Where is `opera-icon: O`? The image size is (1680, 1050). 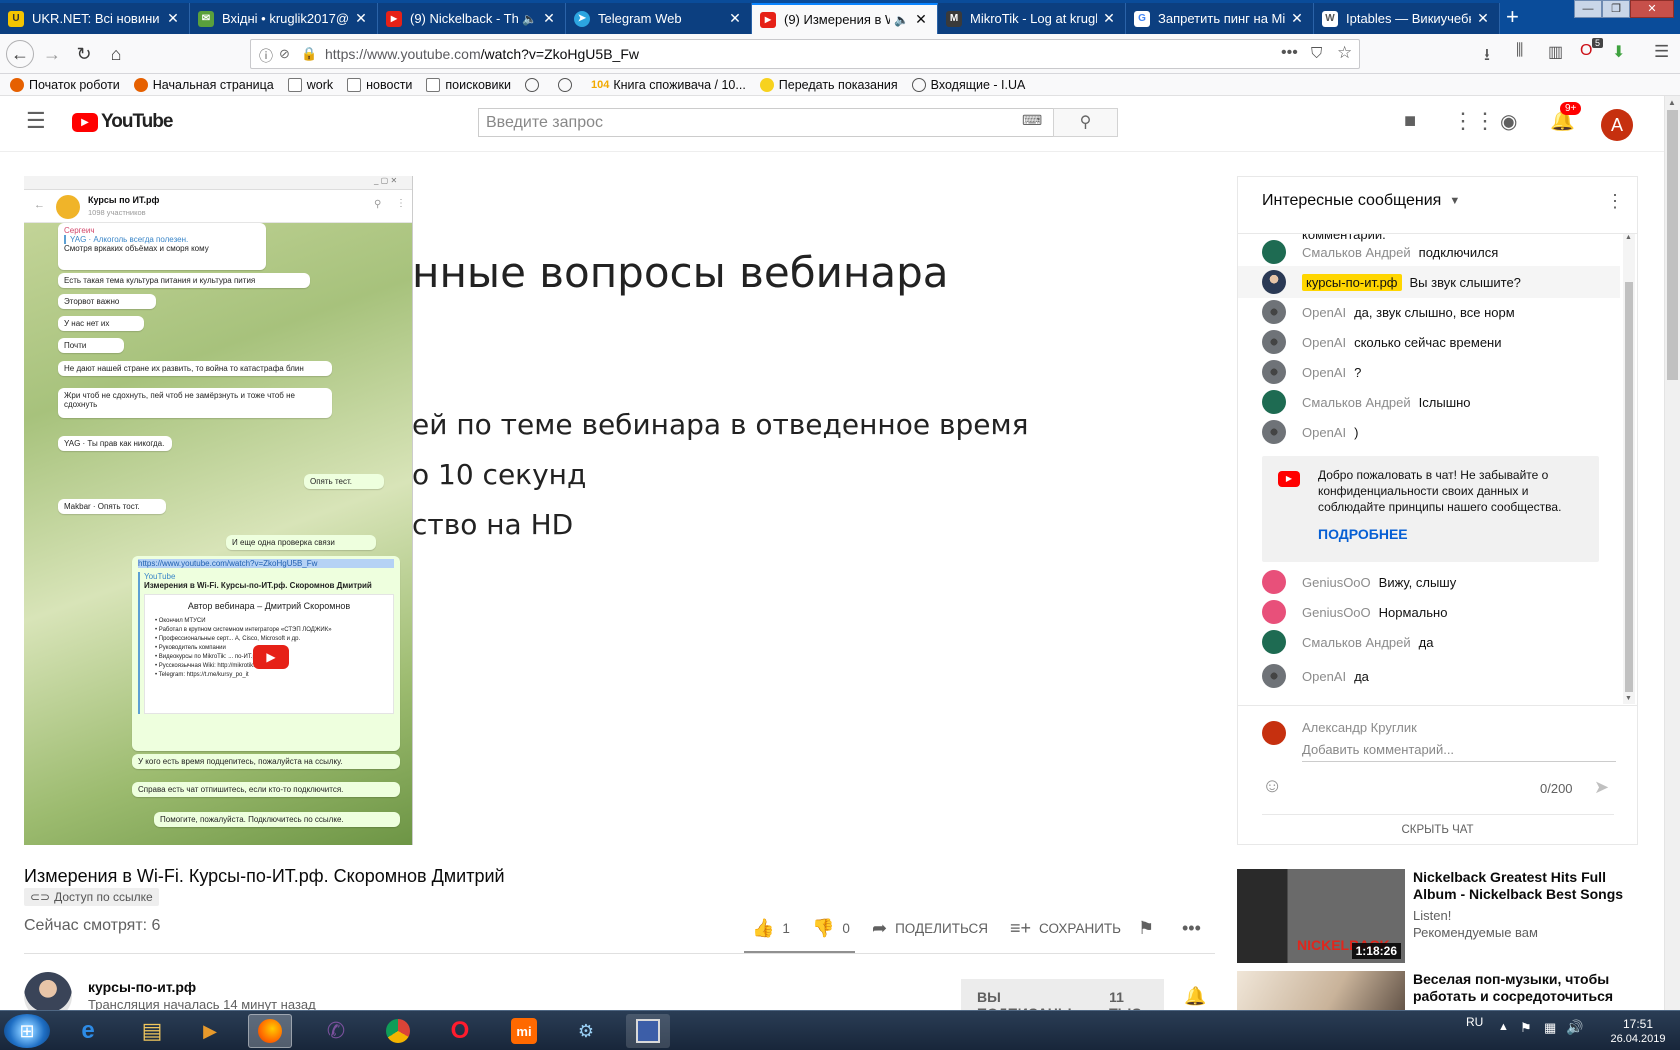
opera-icon: O is located at coordinates (460, 1031).